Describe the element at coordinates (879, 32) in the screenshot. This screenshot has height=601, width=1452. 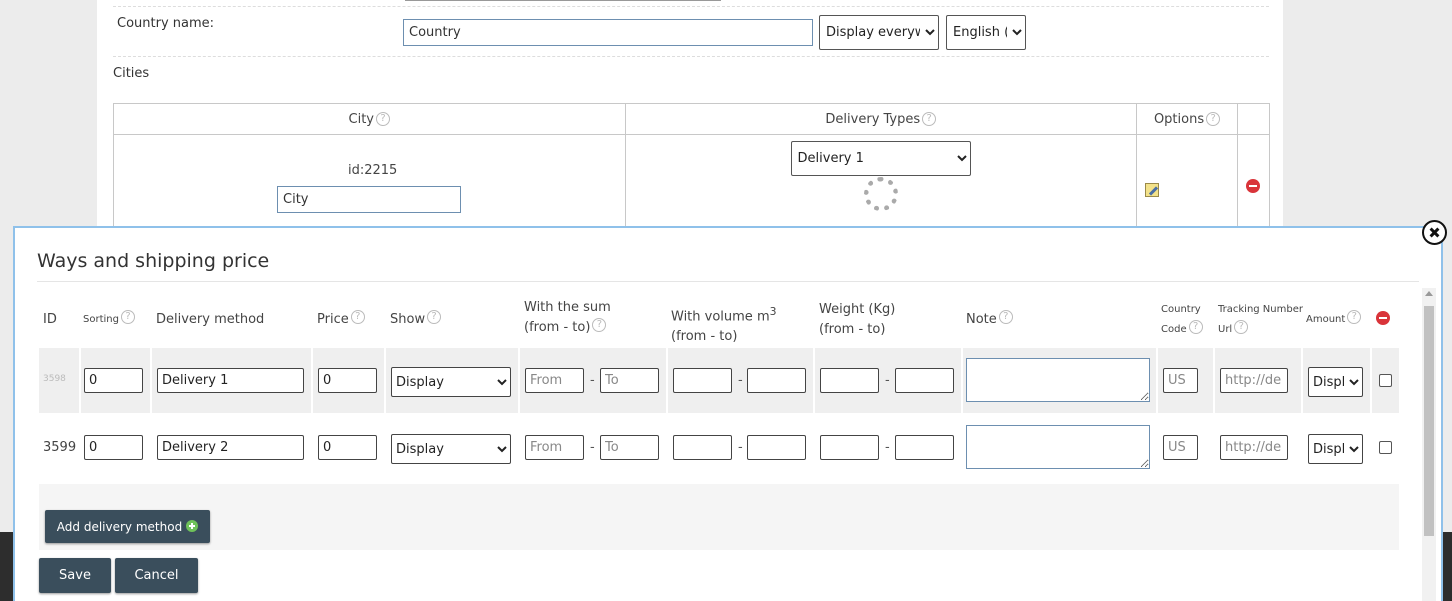
I see `display-scope-select: Display everywhere` at that location.